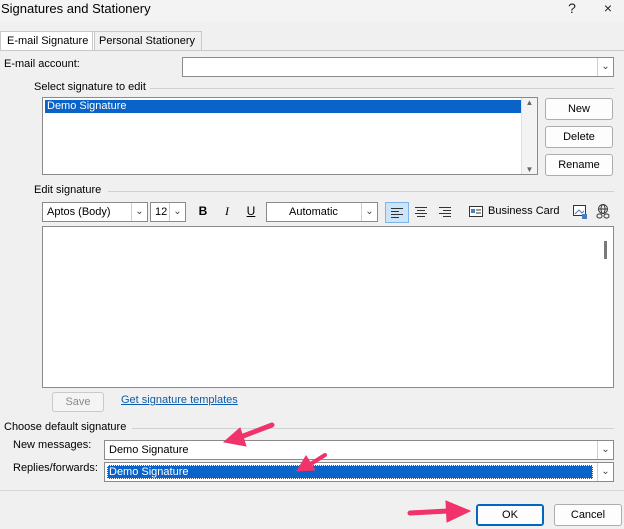  I want to click on email-account-label: E-mail account:, so click(42, 64).